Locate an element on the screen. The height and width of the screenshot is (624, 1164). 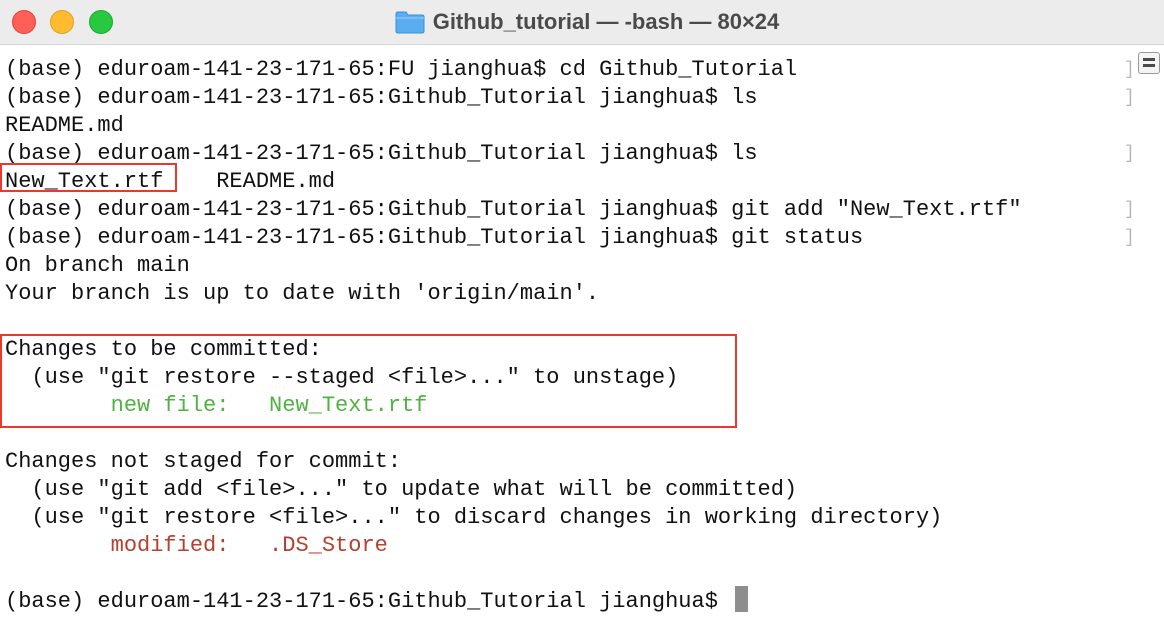
terminal-line-text: README.md is located at coordinates (64, 125).